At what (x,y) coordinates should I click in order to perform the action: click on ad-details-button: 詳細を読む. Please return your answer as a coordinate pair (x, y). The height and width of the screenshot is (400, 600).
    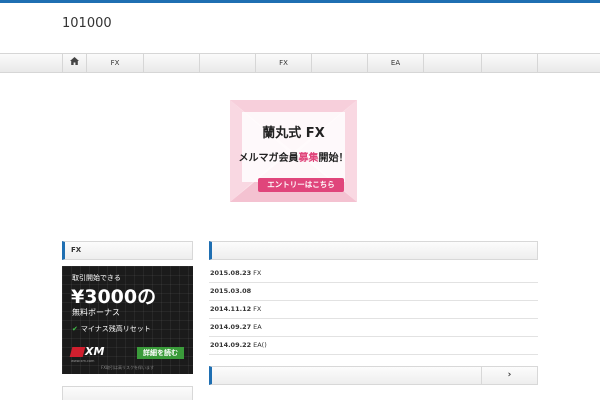
    Looking at the image, I should click on (160, 353).